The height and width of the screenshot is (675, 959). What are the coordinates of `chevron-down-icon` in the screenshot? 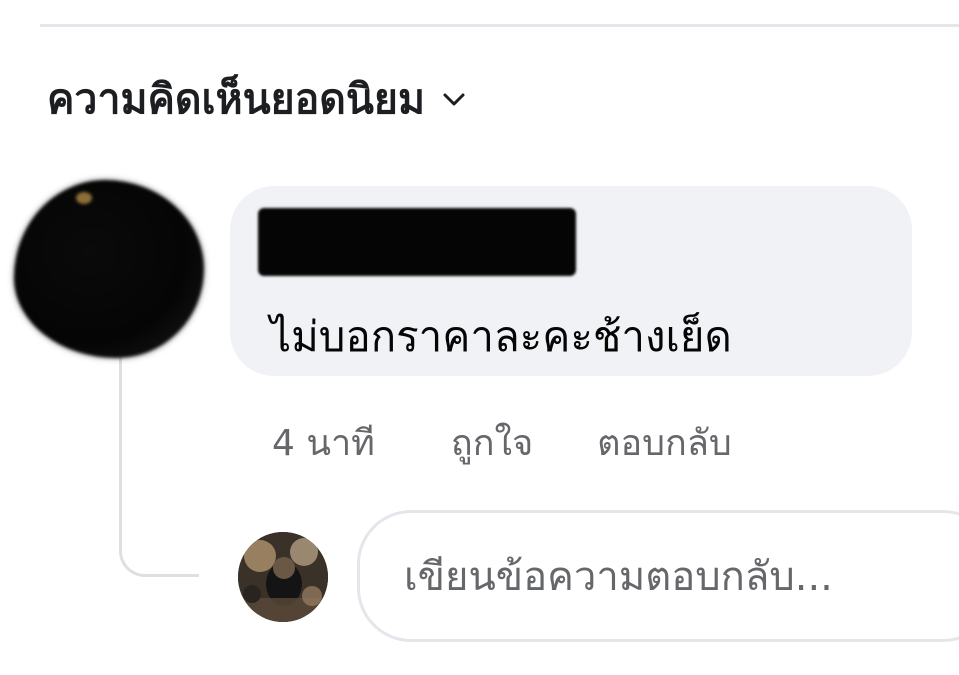 It's located at (454, 100).